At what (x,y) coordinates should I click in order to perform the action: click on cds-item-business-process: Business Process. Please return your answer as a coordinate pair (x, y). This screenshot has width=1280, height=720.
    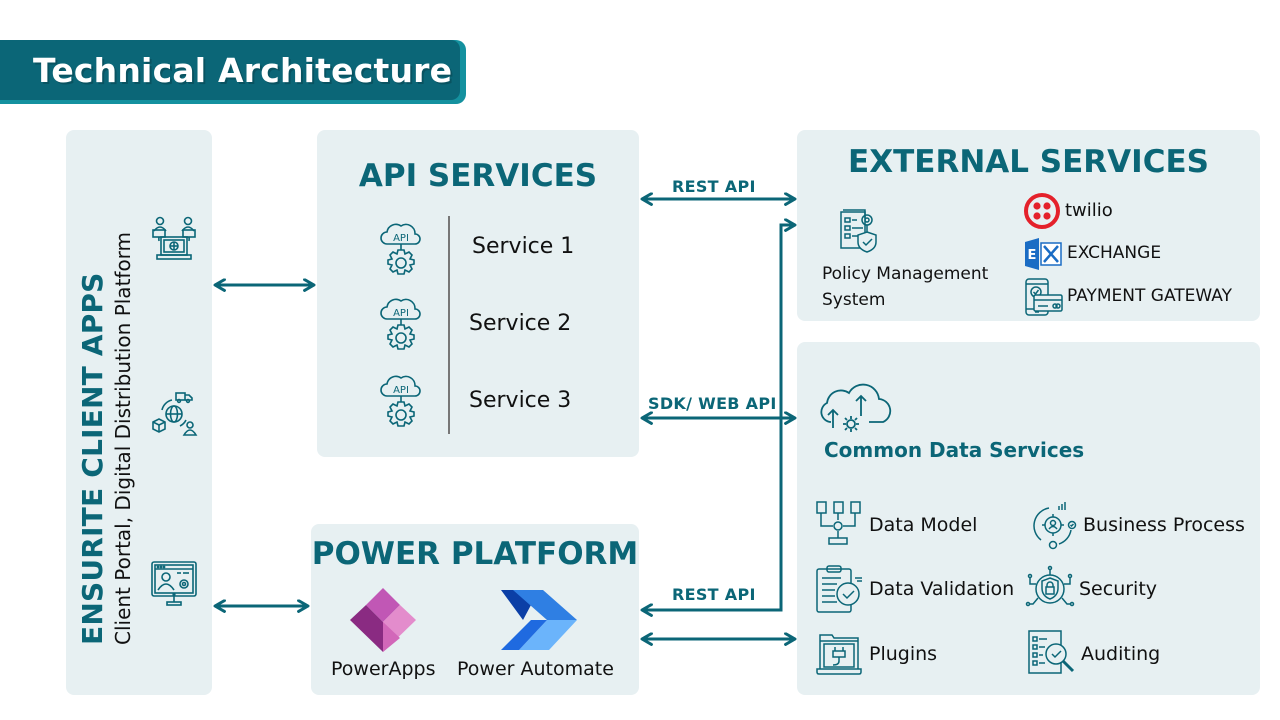
    Looking at the image, I should click on (1137, 525).